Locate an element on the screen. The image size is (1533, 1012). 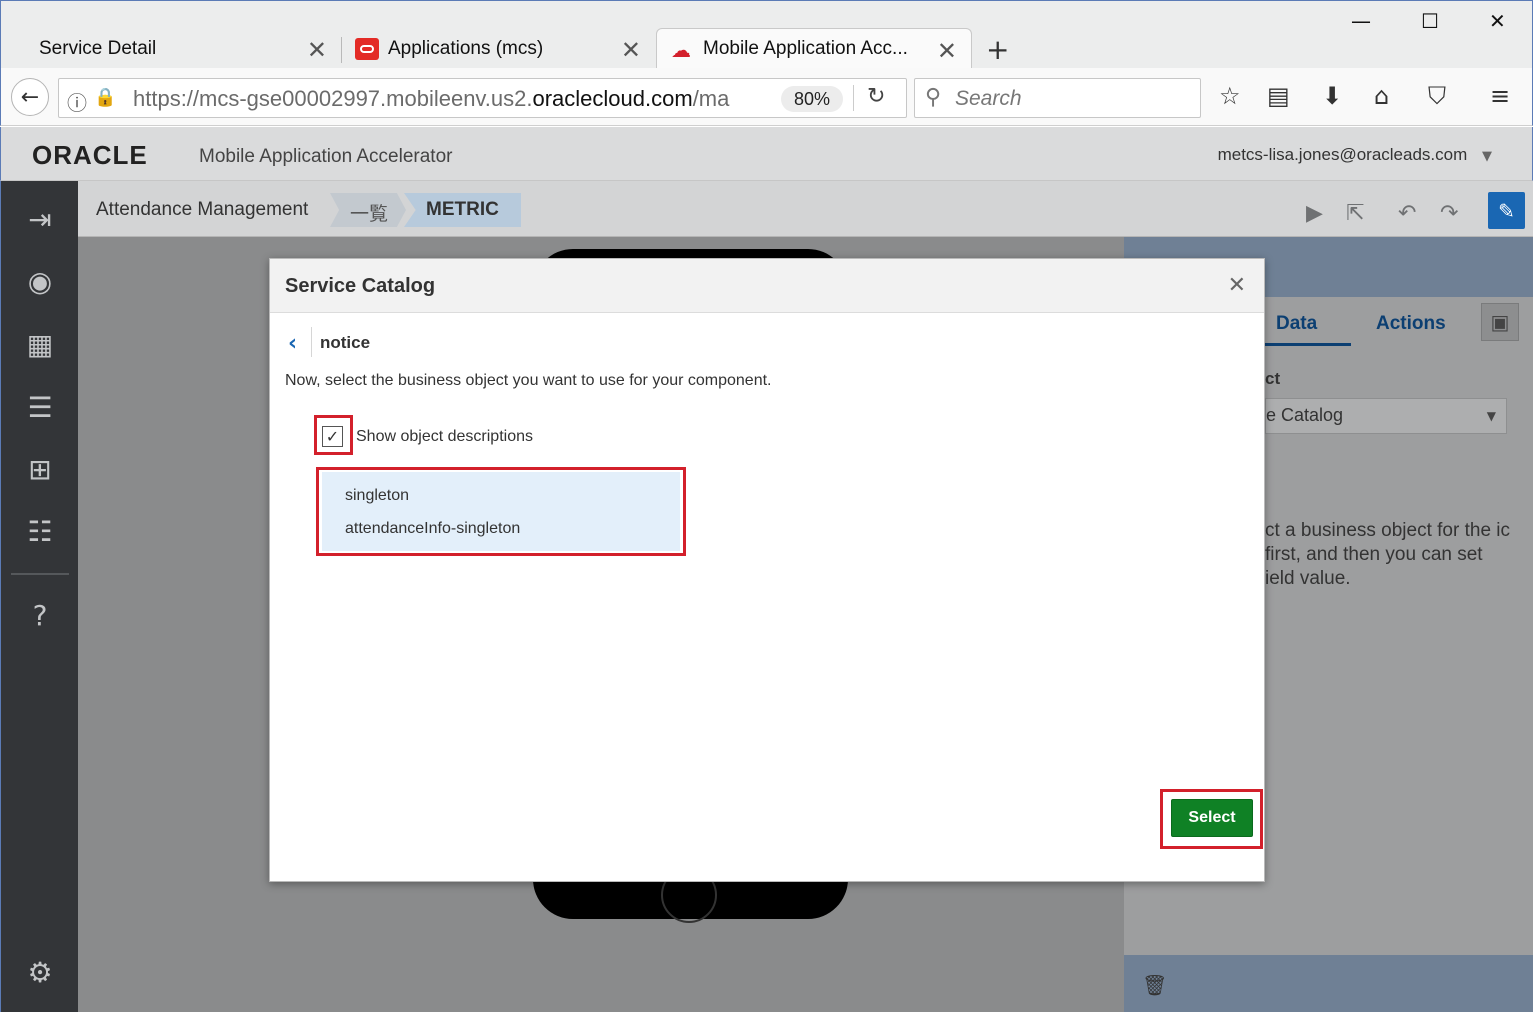
info-icon: ⓘ is located at coordinates (77, 101).